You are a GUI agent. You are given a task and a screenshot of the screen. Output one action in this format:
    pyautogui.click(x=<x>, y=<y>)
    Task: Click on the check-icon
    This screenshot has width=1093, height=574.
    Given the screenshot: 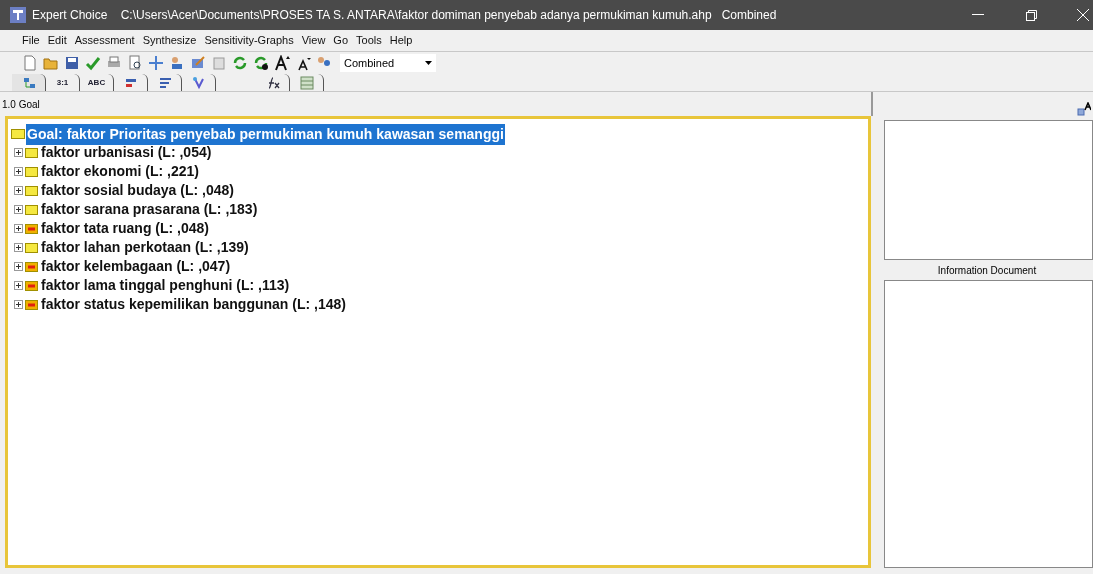 What is the action you would take?
    pyautogui.click(x=93, y=63)
    